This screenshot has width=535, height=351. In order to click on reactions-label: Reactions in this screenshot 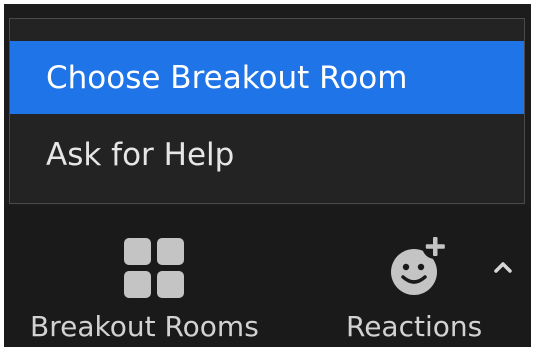, I will do `click(414, 326)`.